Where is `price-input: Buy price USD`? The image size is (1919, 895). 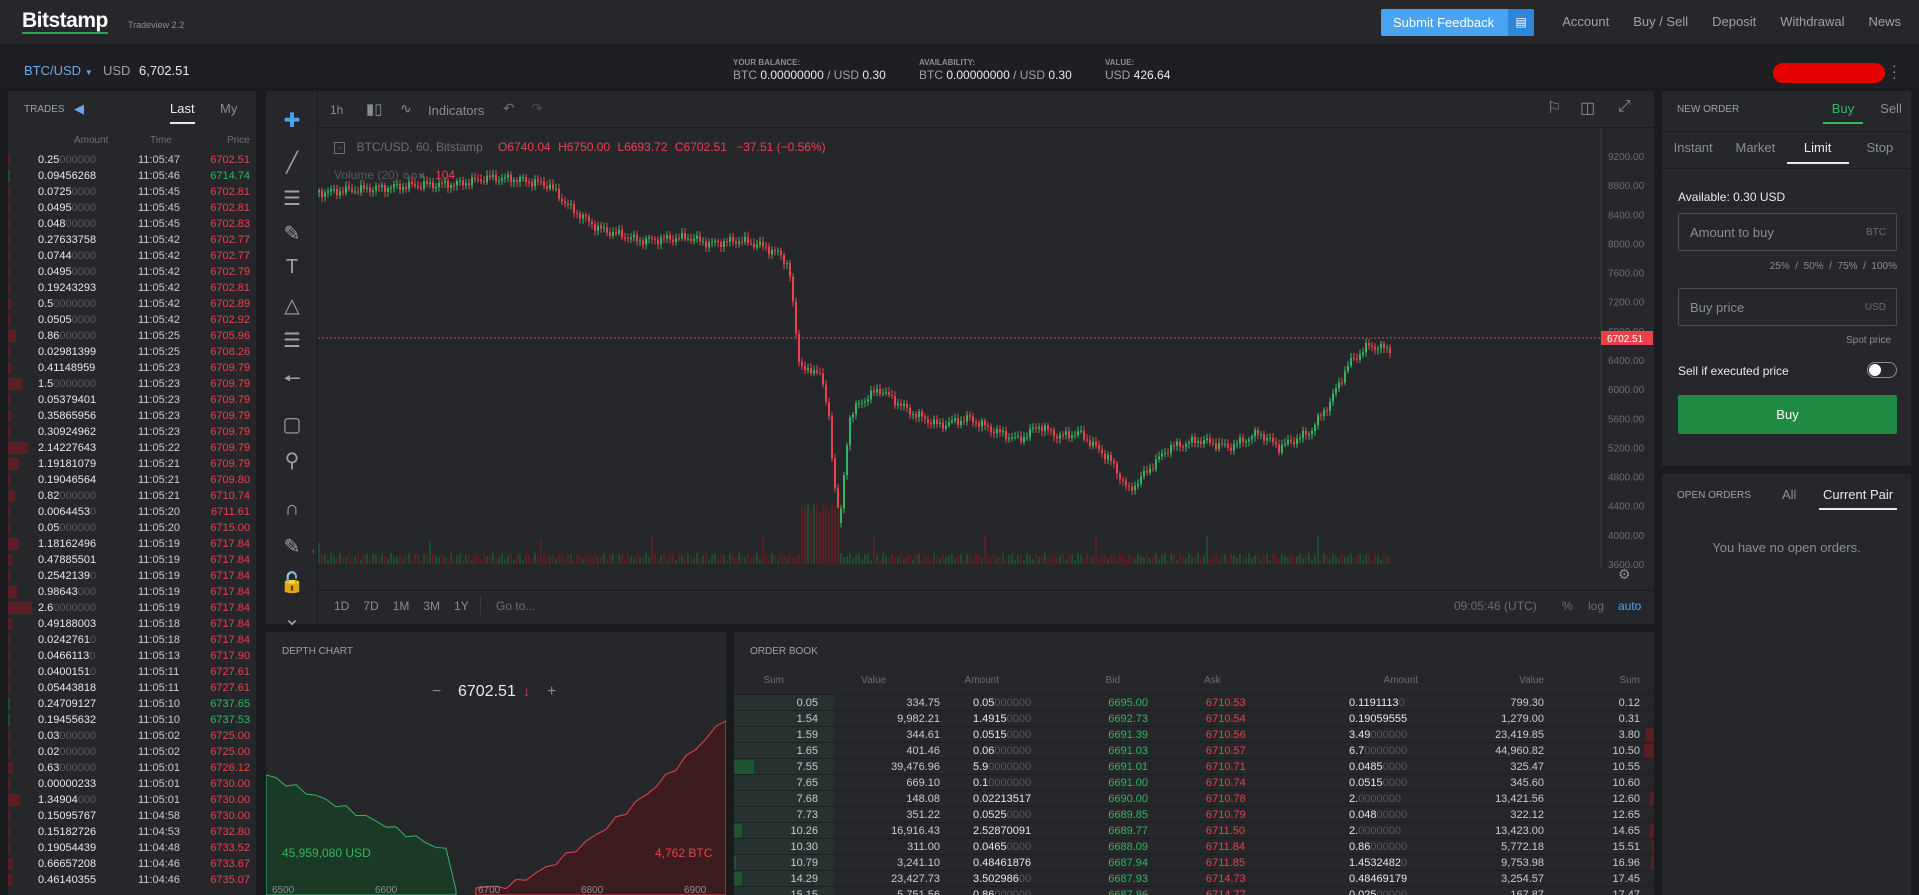 price-input: Buy price USD is located at coordinates (1787, 307).